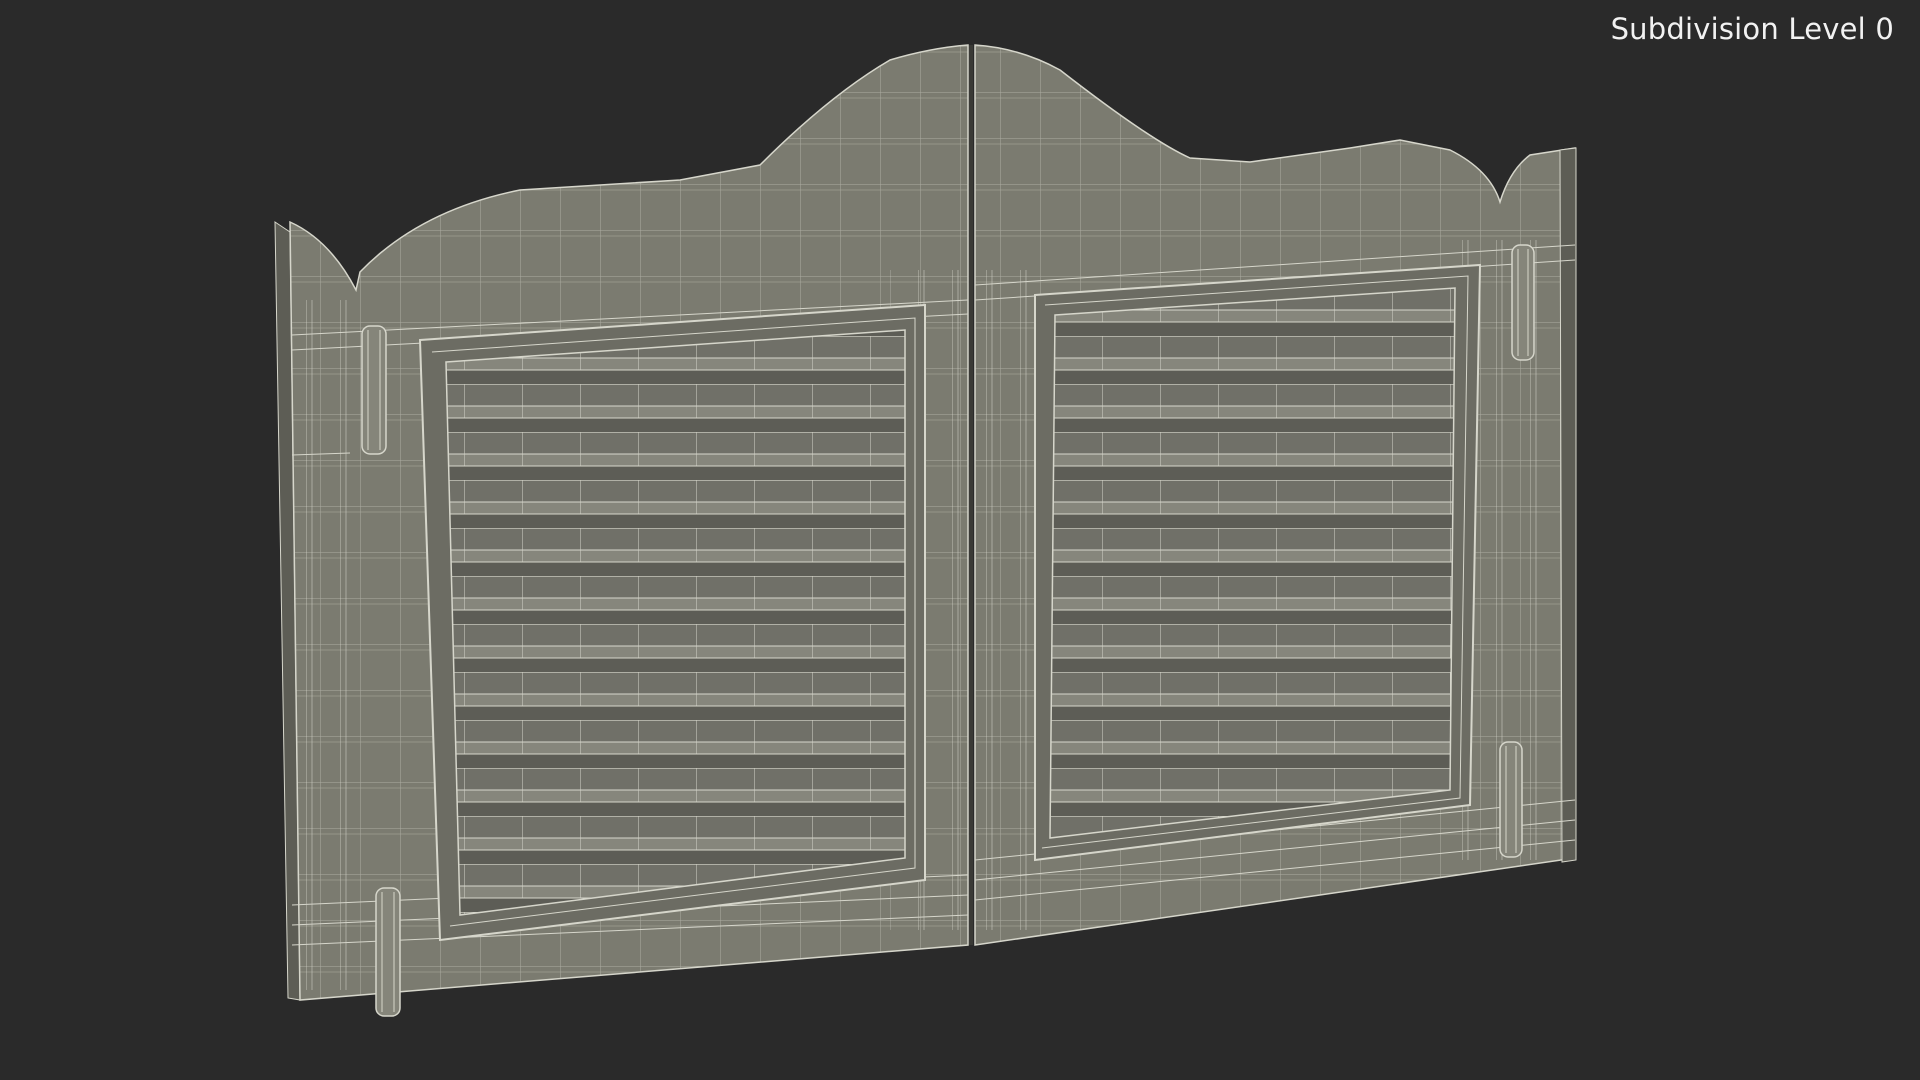  I want to click on right-louver-frame, so click(1258, 562).